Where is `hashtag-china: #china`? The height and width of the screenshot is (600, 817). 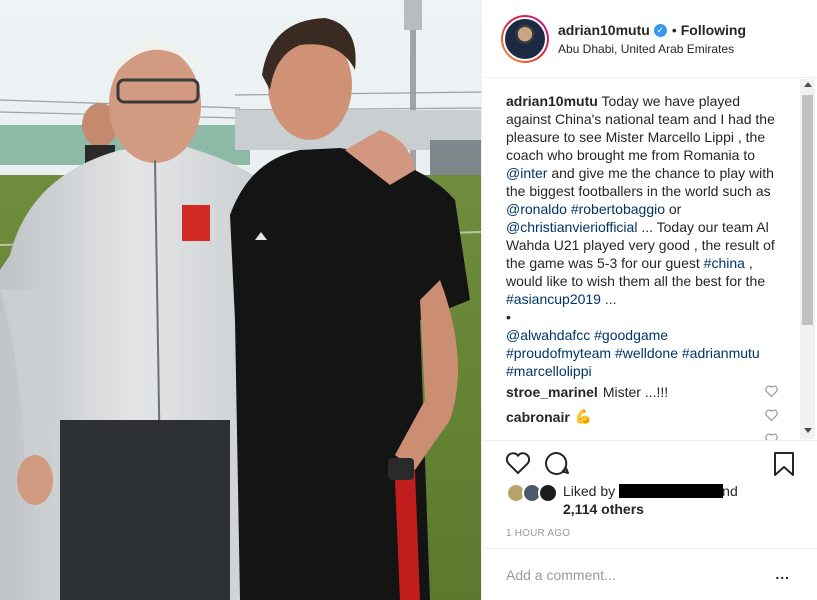
hashtag-china: #china is located at coordinates (724, 263).